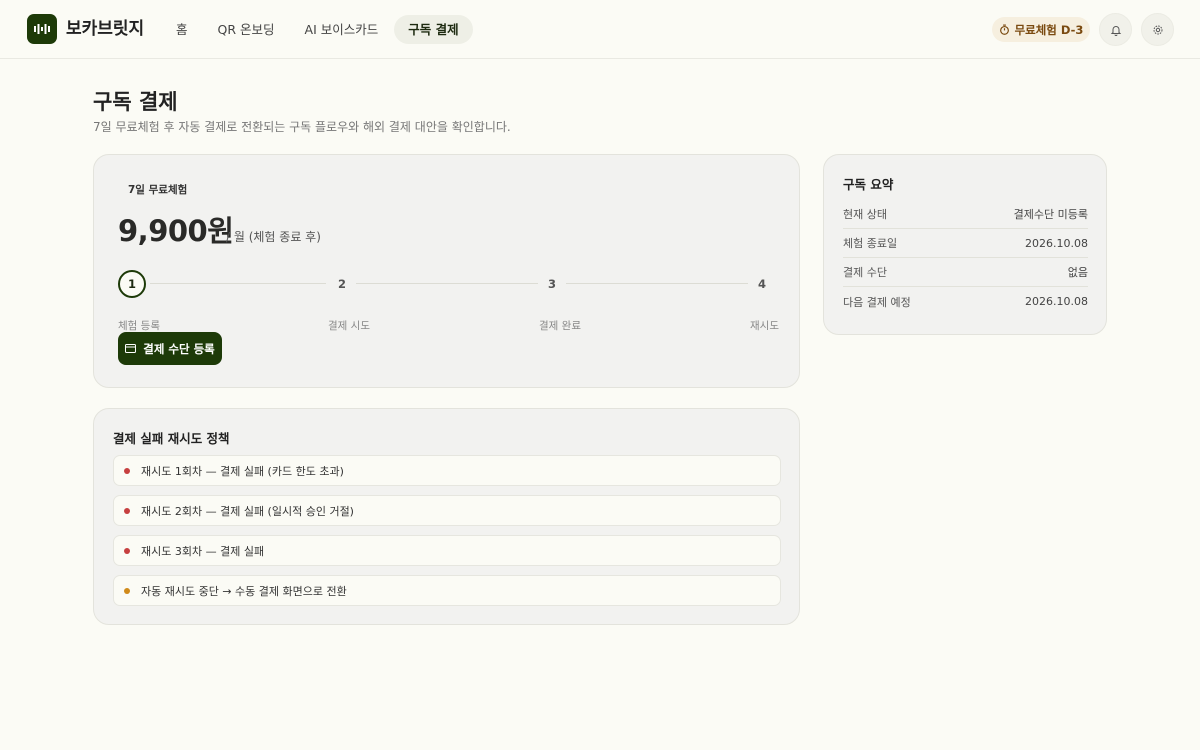  What do you see at coordinates (761, 284) in the screenshot?
I see `step-4-indicator: 4` at bounding box center [761, 284].